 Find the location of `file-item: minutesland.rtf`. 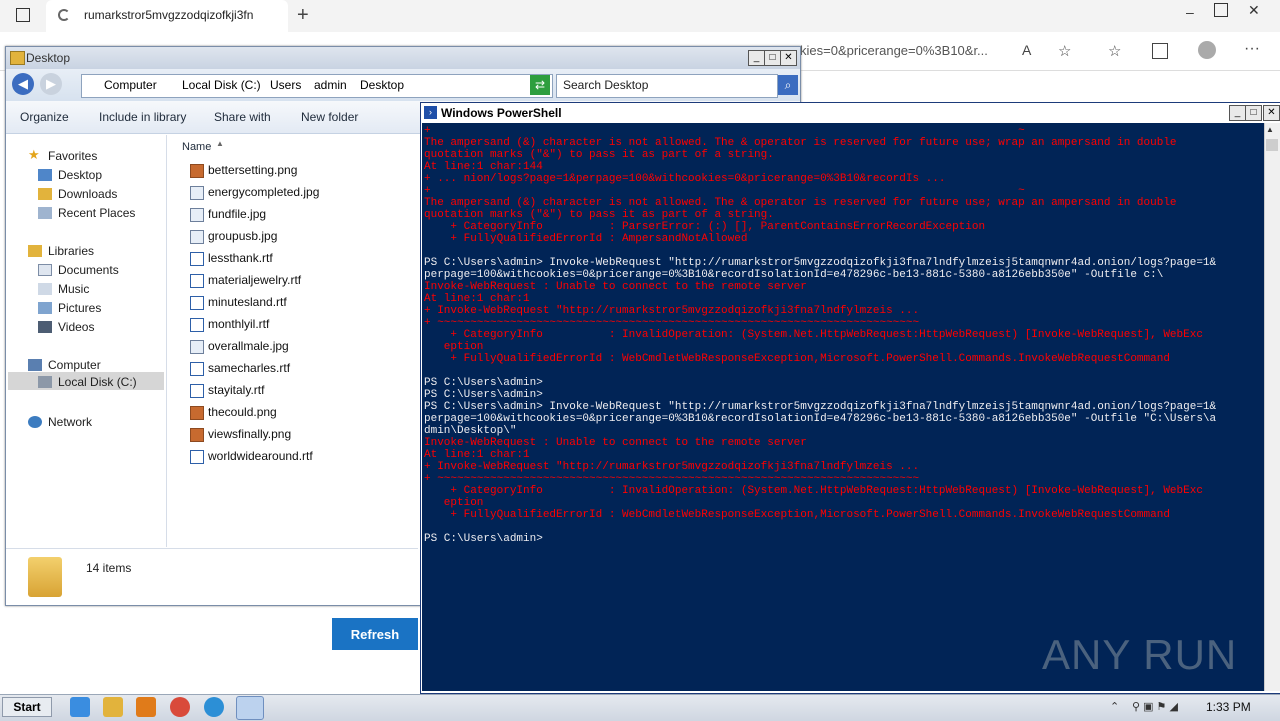

file-item: minutesland.rtf is located at coordinates (238, 302).